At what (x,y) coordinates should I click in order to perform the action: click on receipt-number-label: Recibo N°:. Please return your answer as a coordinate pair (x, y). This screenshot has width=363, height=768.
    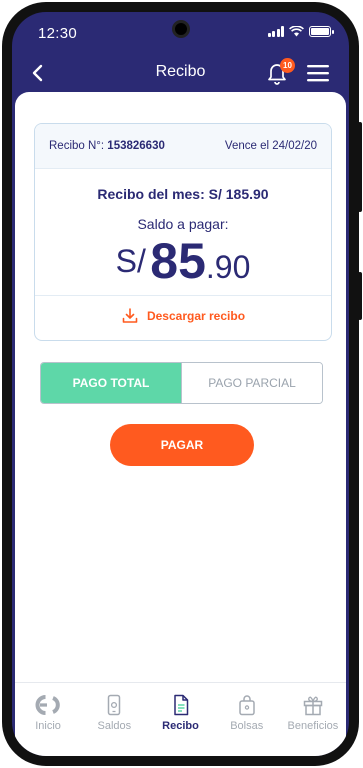
    Looking at the image, I should click on (77, 146).